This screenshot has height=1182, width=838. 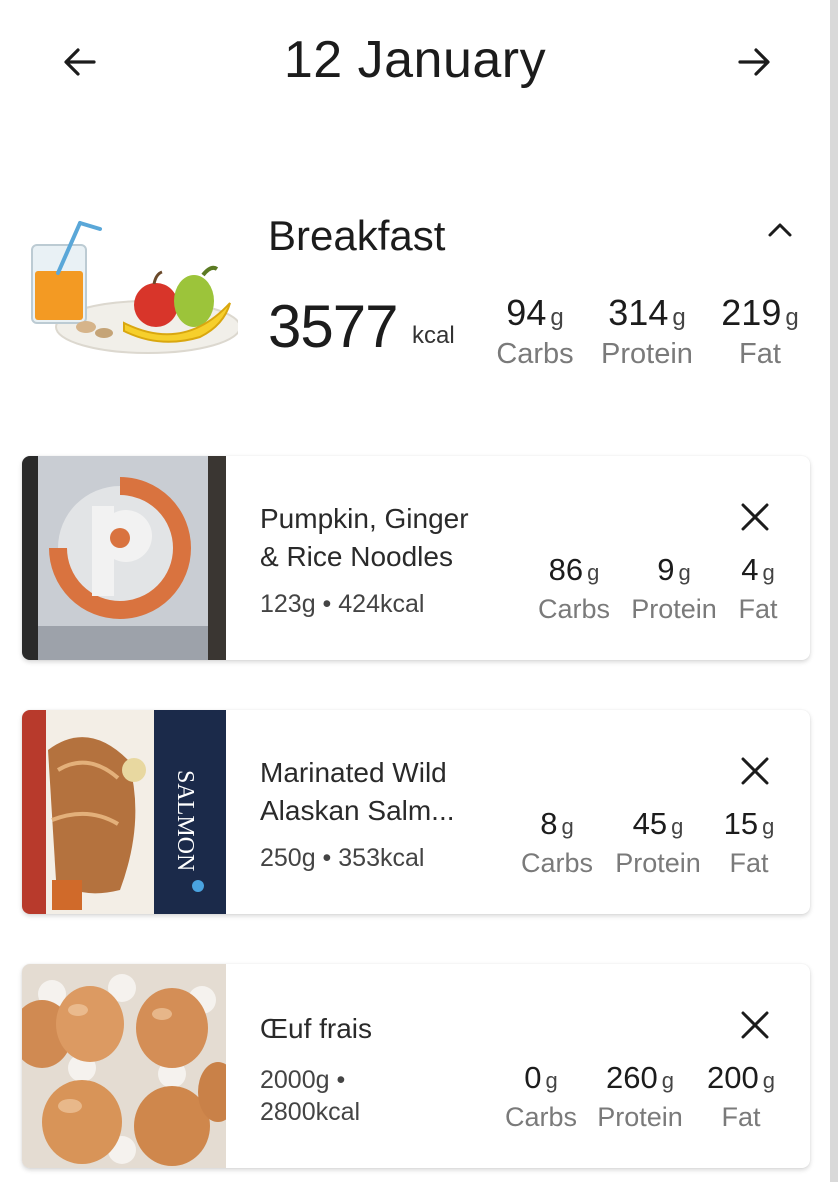 What do you see at coordinates (574, 588) in the screenshot?
I see `food-macro-carbs: 86 g Carbs` at bounding box center [574, 588].